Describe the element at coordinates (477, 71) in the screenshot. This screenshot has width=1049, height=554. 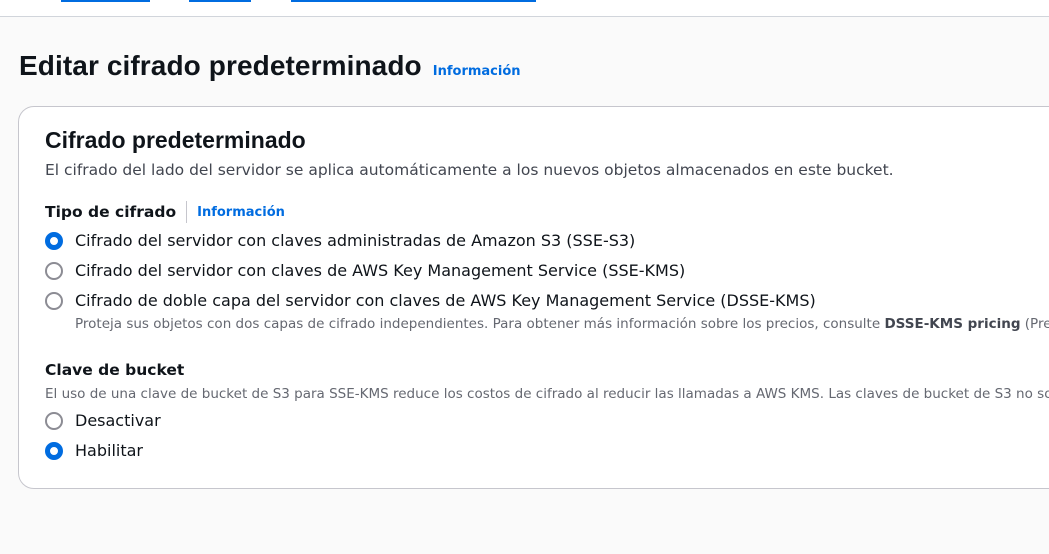
I see `page-info-link: Información` at that location.